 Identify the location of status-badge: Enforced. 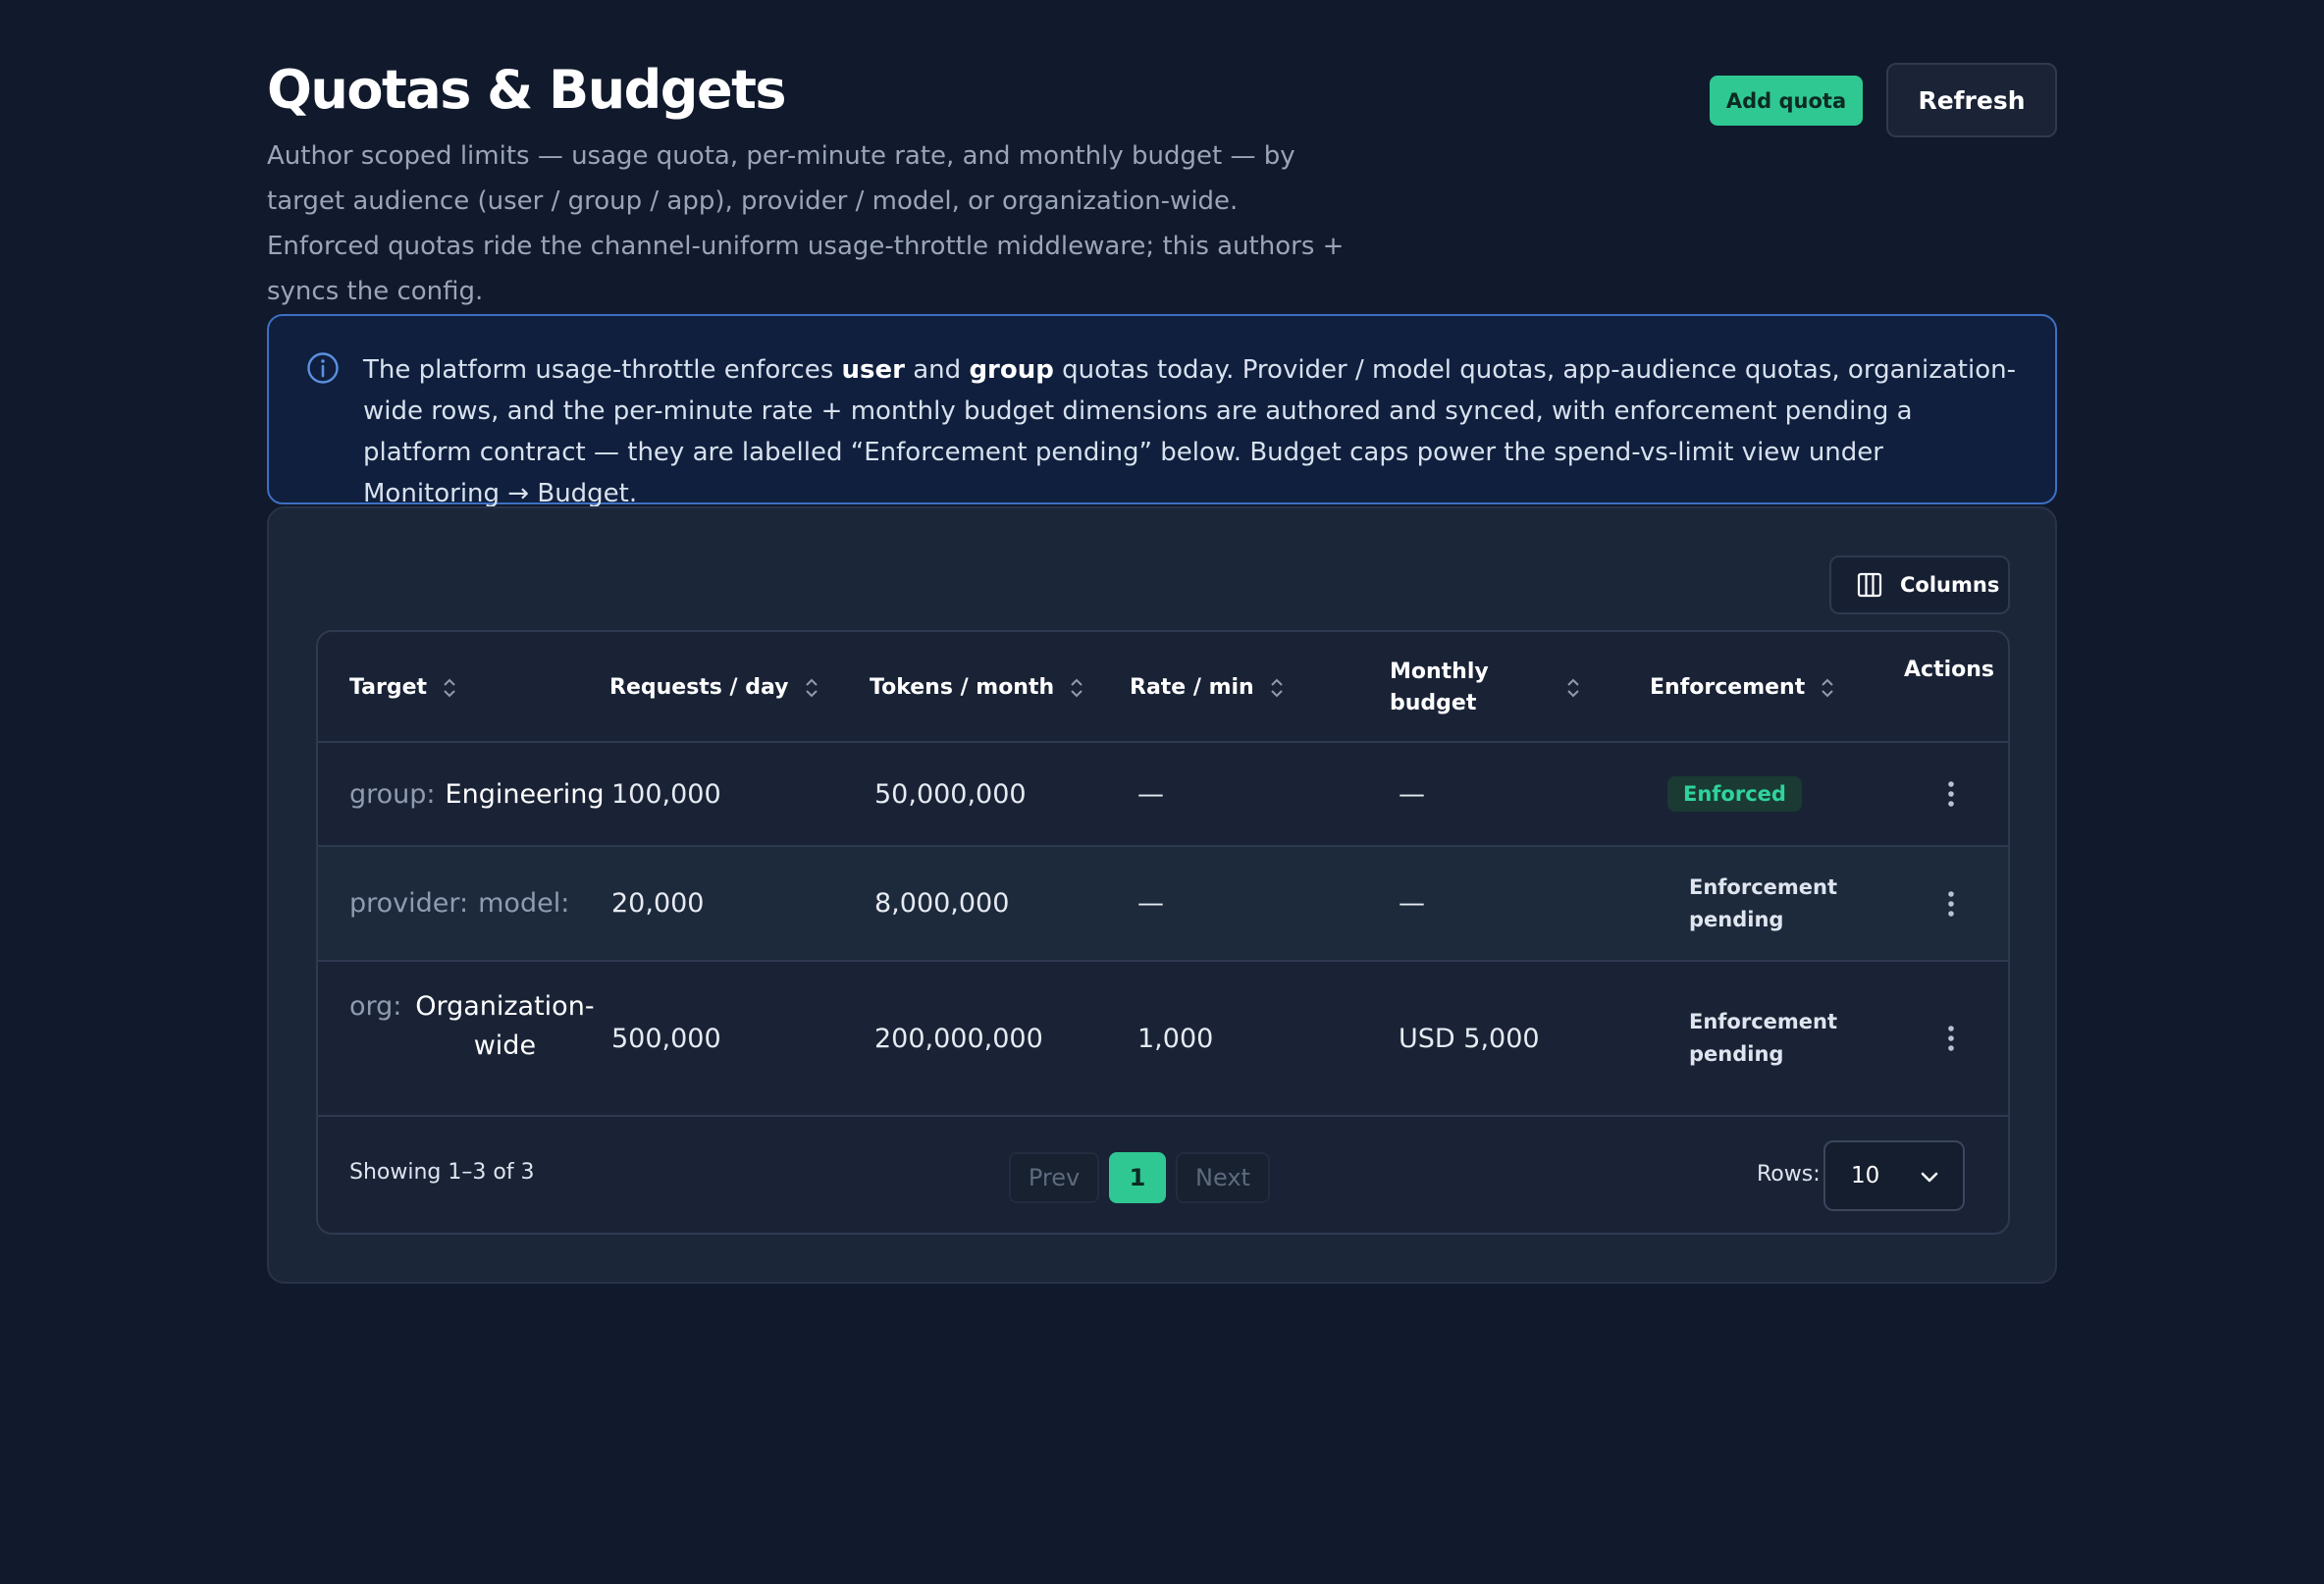
(1735, 794).